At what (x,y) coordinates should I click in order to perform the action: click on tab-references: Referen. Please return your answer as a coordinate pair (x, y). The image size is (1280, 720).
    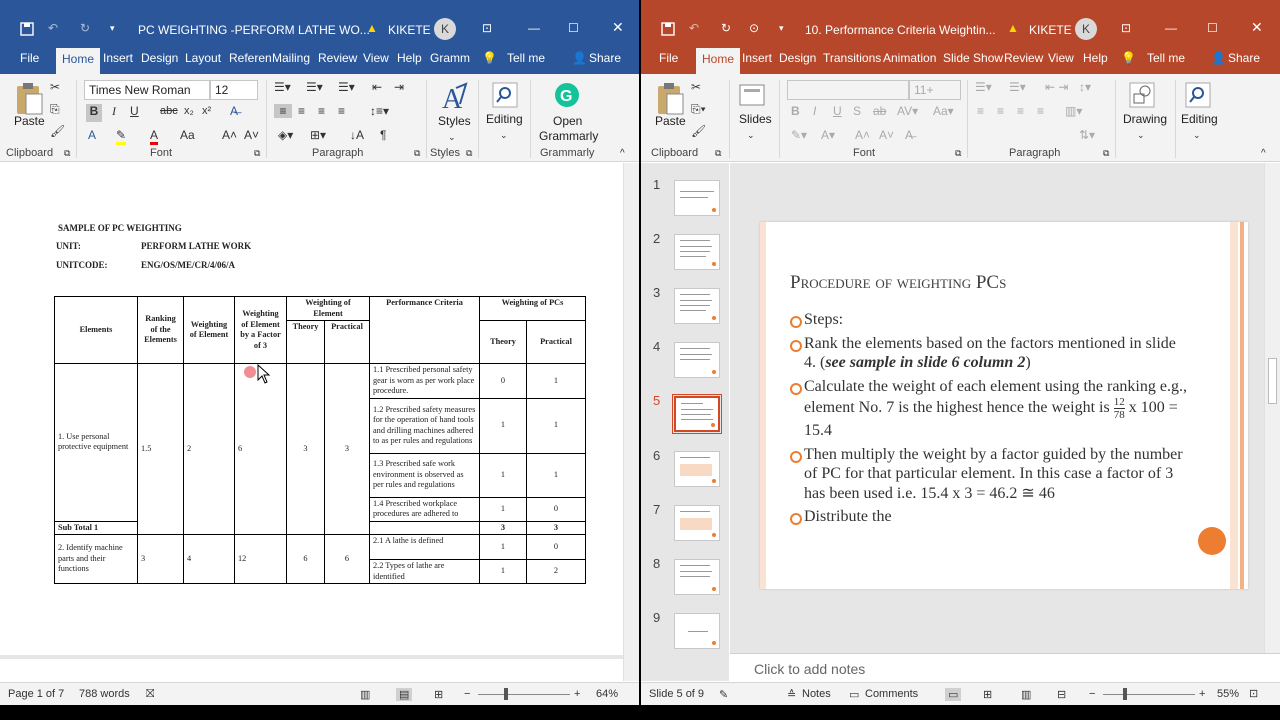
    Looking at the image, I should click on (250, 58).